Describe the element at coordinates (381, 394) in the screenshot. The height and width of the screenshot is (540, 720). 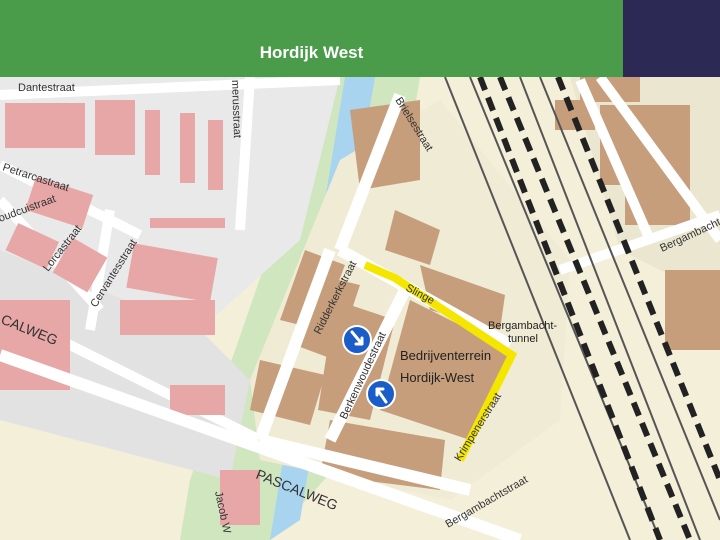
I see `one-way-arrow-up-icon` at that location.